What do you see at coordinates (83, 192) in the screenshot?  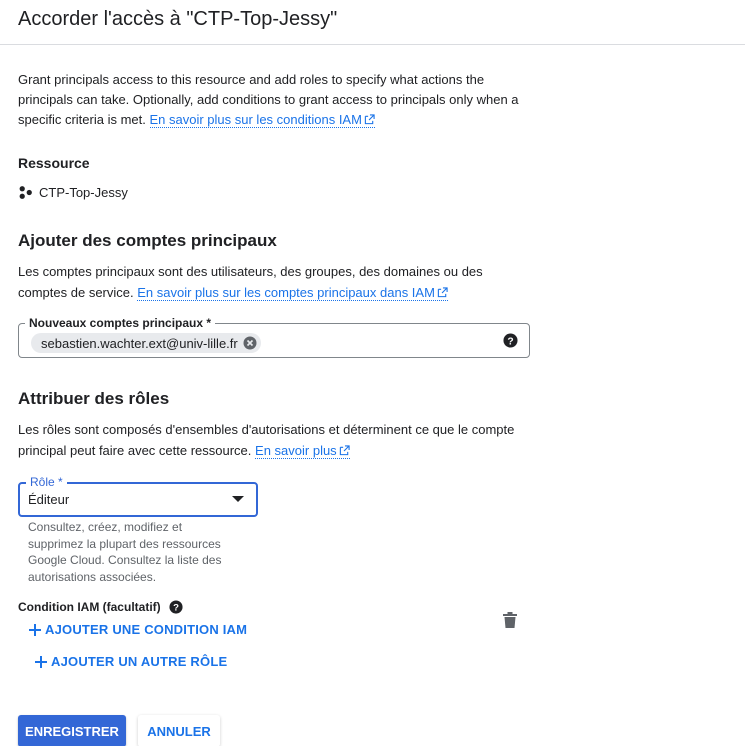 I see `resource-name: CTP-Top-Jessy` at bounding box center [83, 192].